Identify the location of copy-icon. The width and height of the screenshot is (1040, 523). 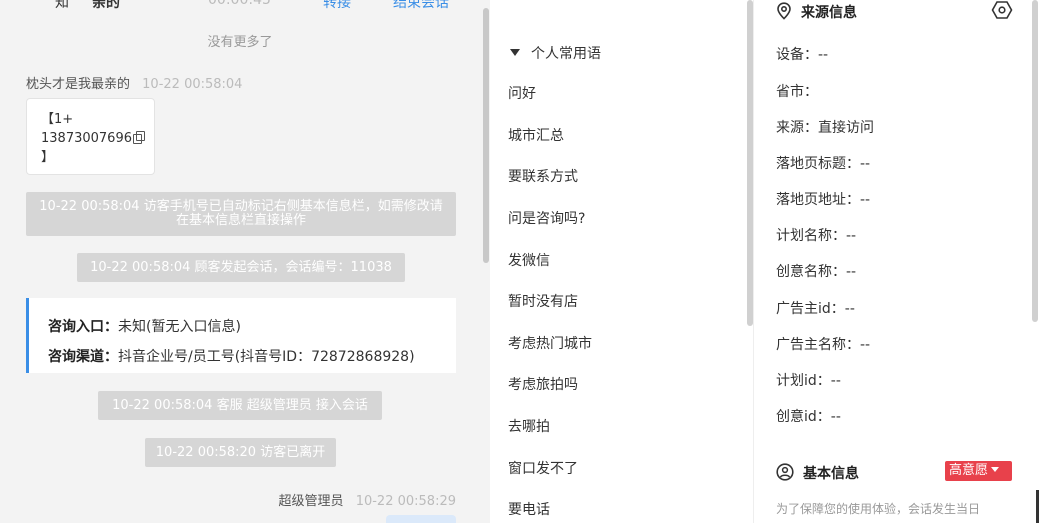
(138, 137).